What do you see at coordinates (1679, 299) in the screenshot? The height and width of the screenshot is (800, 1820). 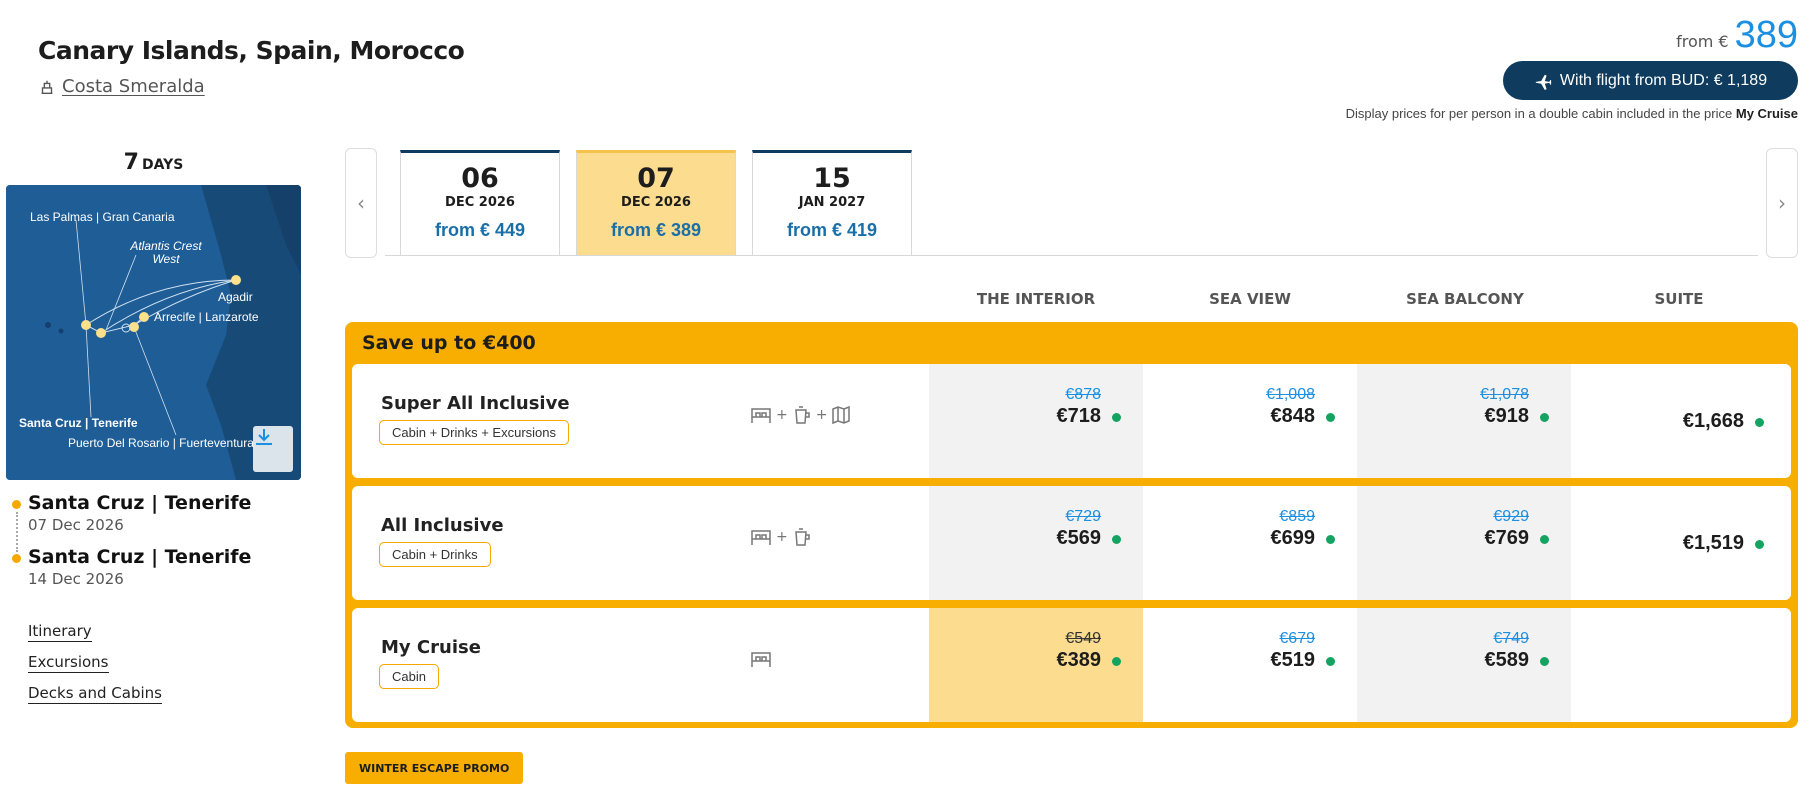 I see `column-header-suite: SUITE` at bounding box center [1679, 299].